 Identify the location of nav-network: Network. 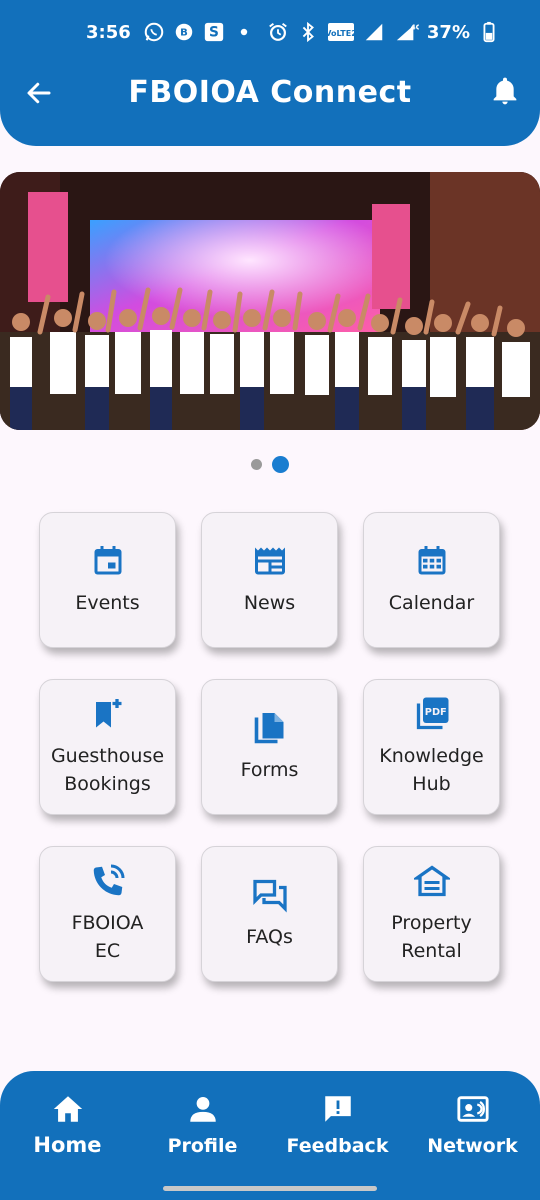
(472, 1145).